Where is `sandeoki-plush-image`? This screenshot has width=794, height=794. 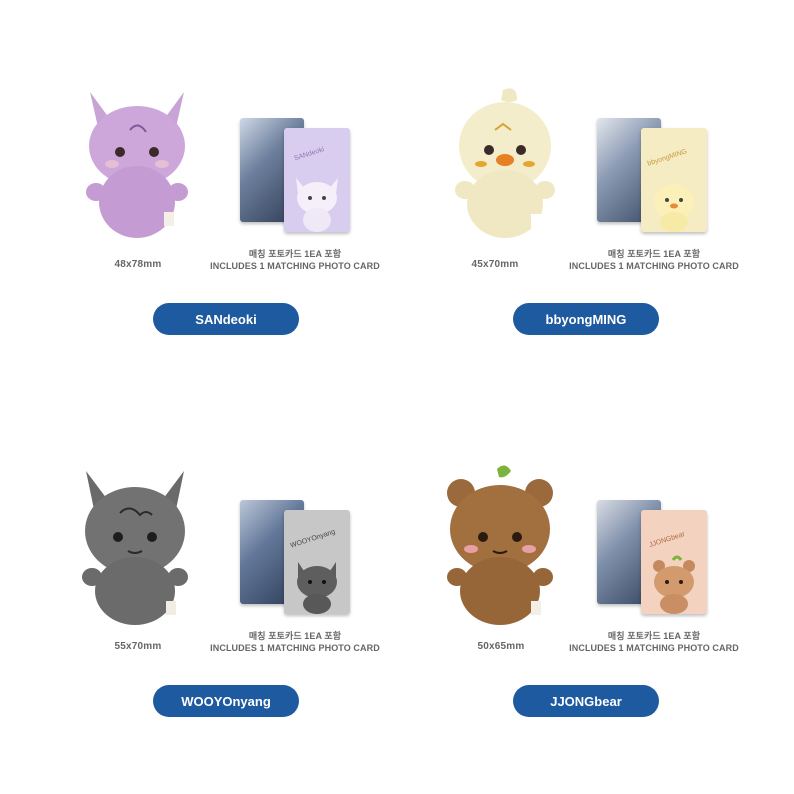 sandeoki-plush-image is located at coordinates (137, 165).